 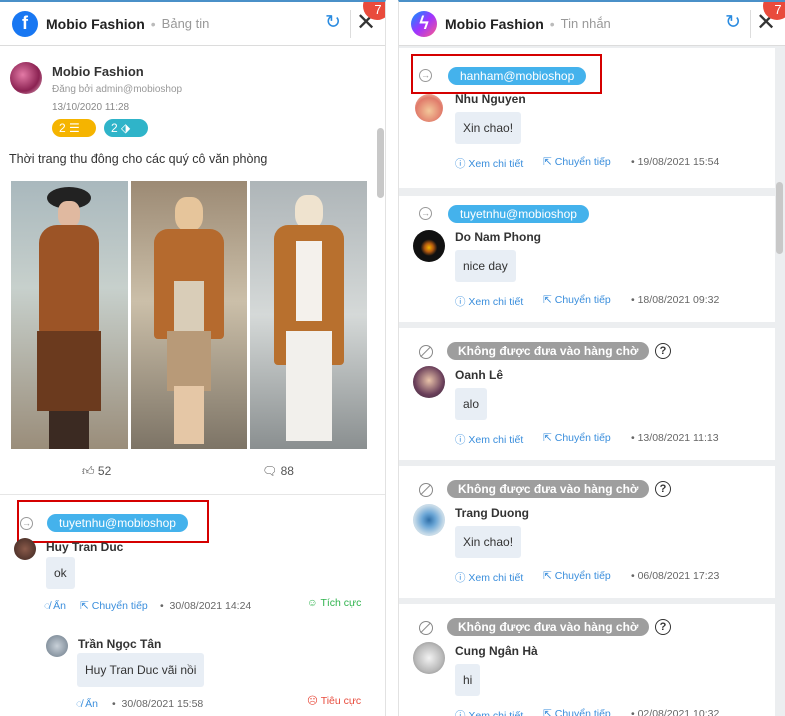 What do you see at coordinates (592, 24) in the screenshot?
I see `messages-header: ϟ Mobio Fashion • Tin nhắn ↻ ✕ 7` at bounding box center [592, 24].